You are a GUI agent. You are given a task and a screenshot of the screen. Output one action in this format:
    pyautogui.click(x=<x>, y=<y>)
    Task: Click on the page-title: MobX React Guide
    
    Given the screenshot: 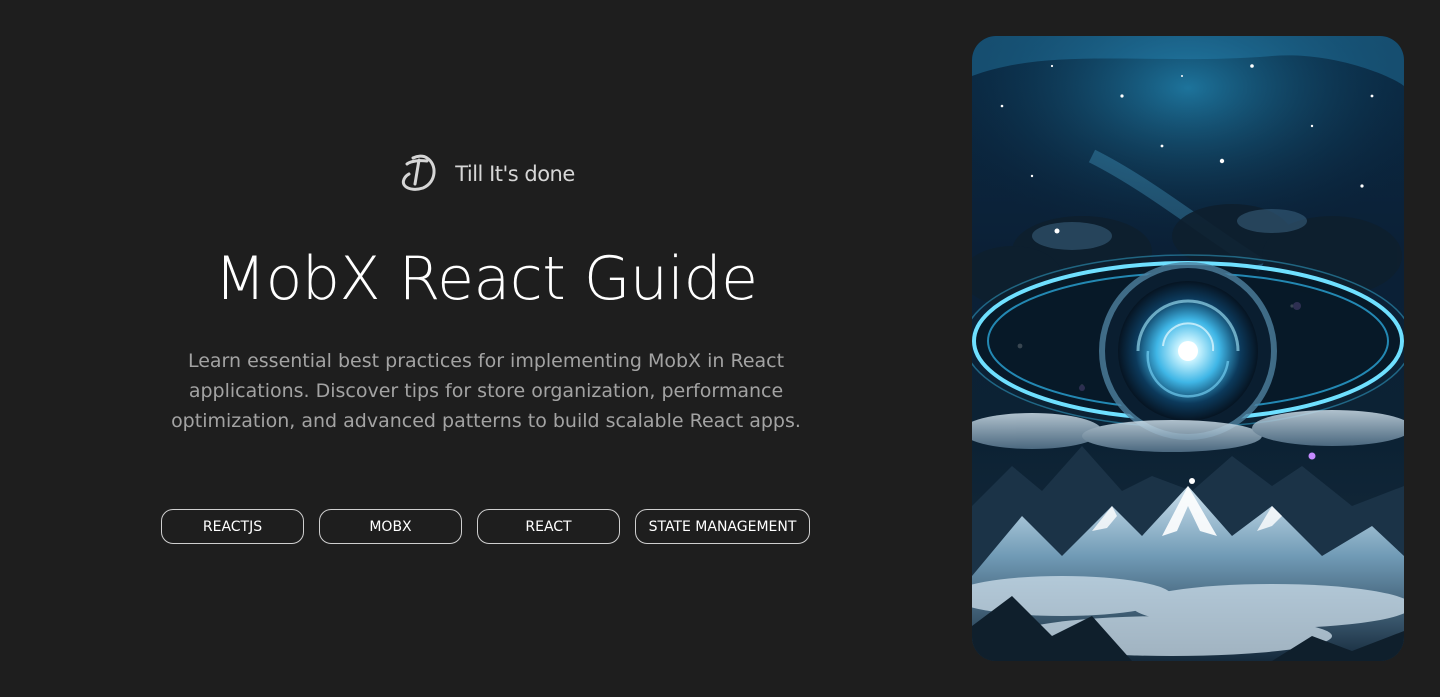 What is the action you would take?
    pyautogui.click(x=486, y=279)
    